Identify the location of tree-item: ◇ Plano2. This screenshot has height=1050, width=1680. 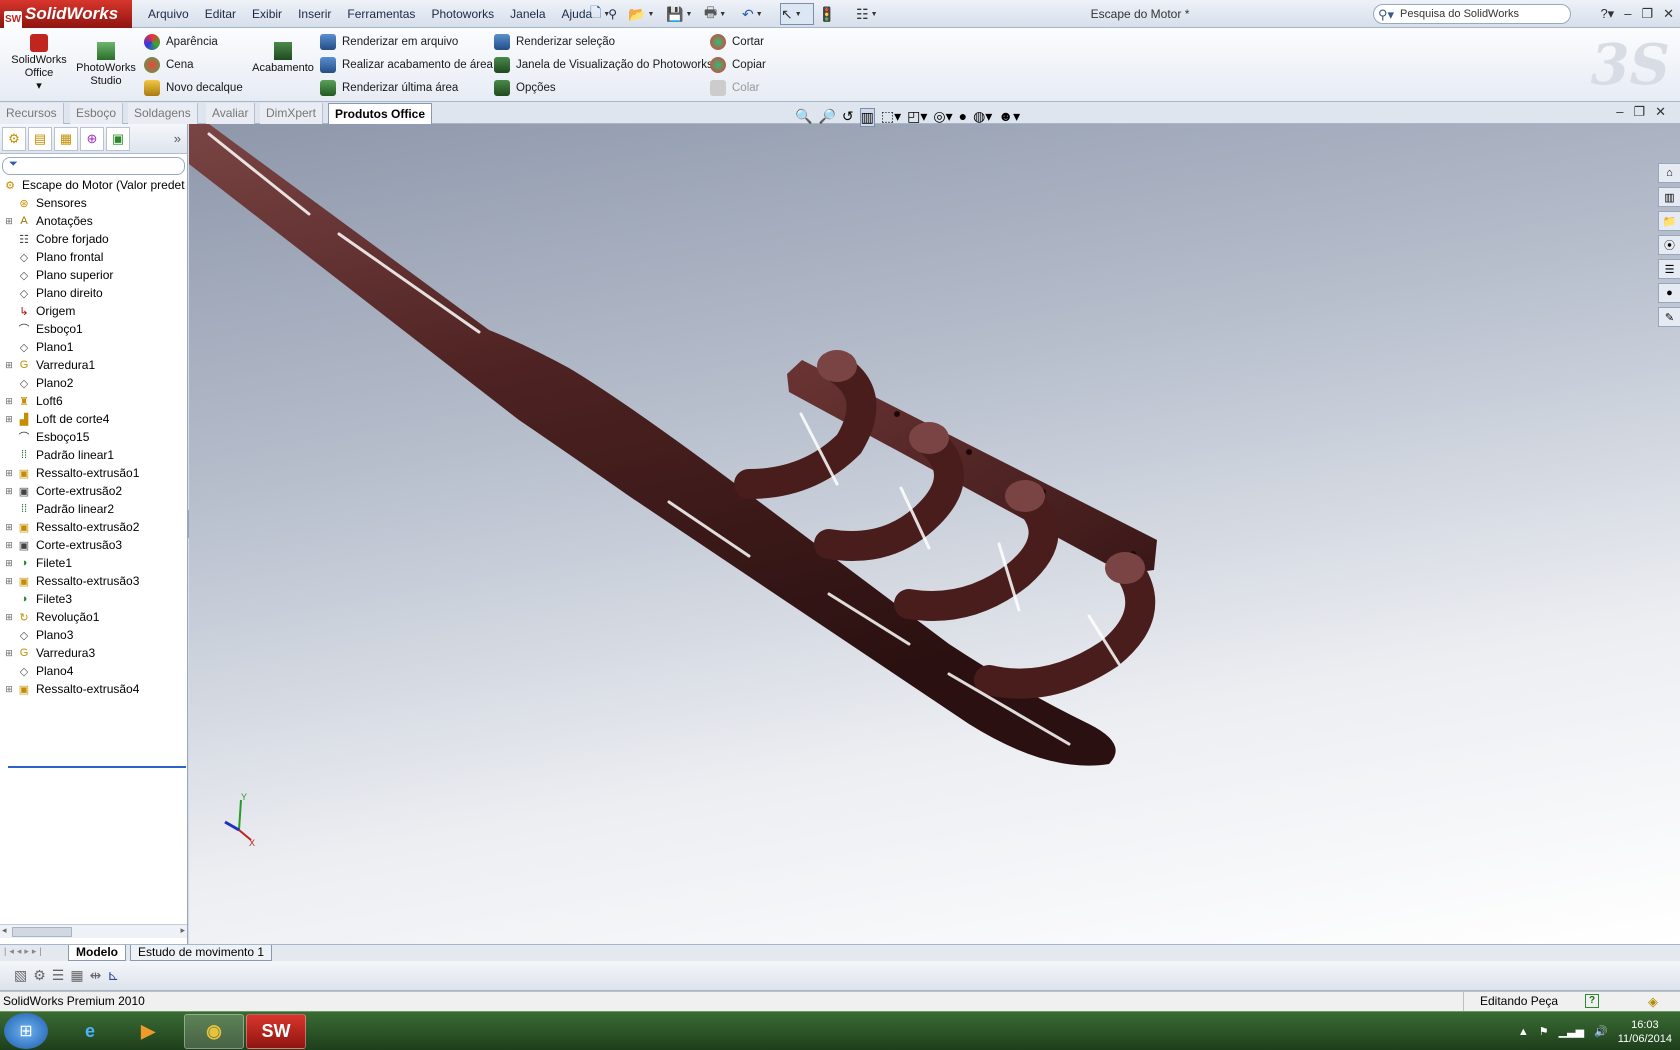
(93, 383).